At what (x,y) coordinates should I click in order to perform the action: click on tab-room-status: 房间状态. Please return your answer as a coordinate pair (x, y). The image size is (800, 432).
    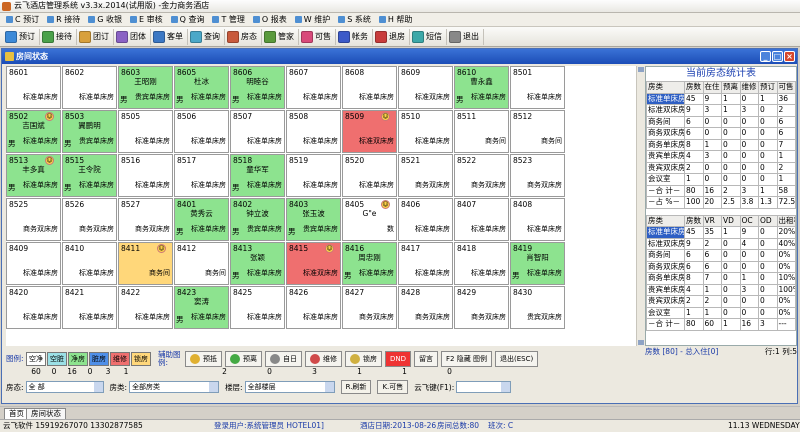
    Looking at the image, I should click on (46, 413).